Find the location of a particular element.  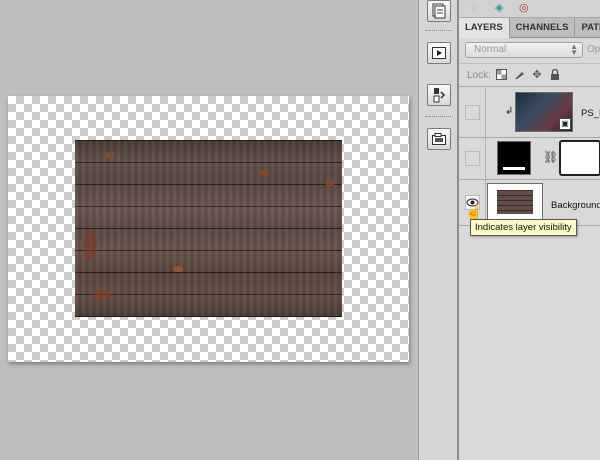

actions-icon is located at coordinates (439, 53).